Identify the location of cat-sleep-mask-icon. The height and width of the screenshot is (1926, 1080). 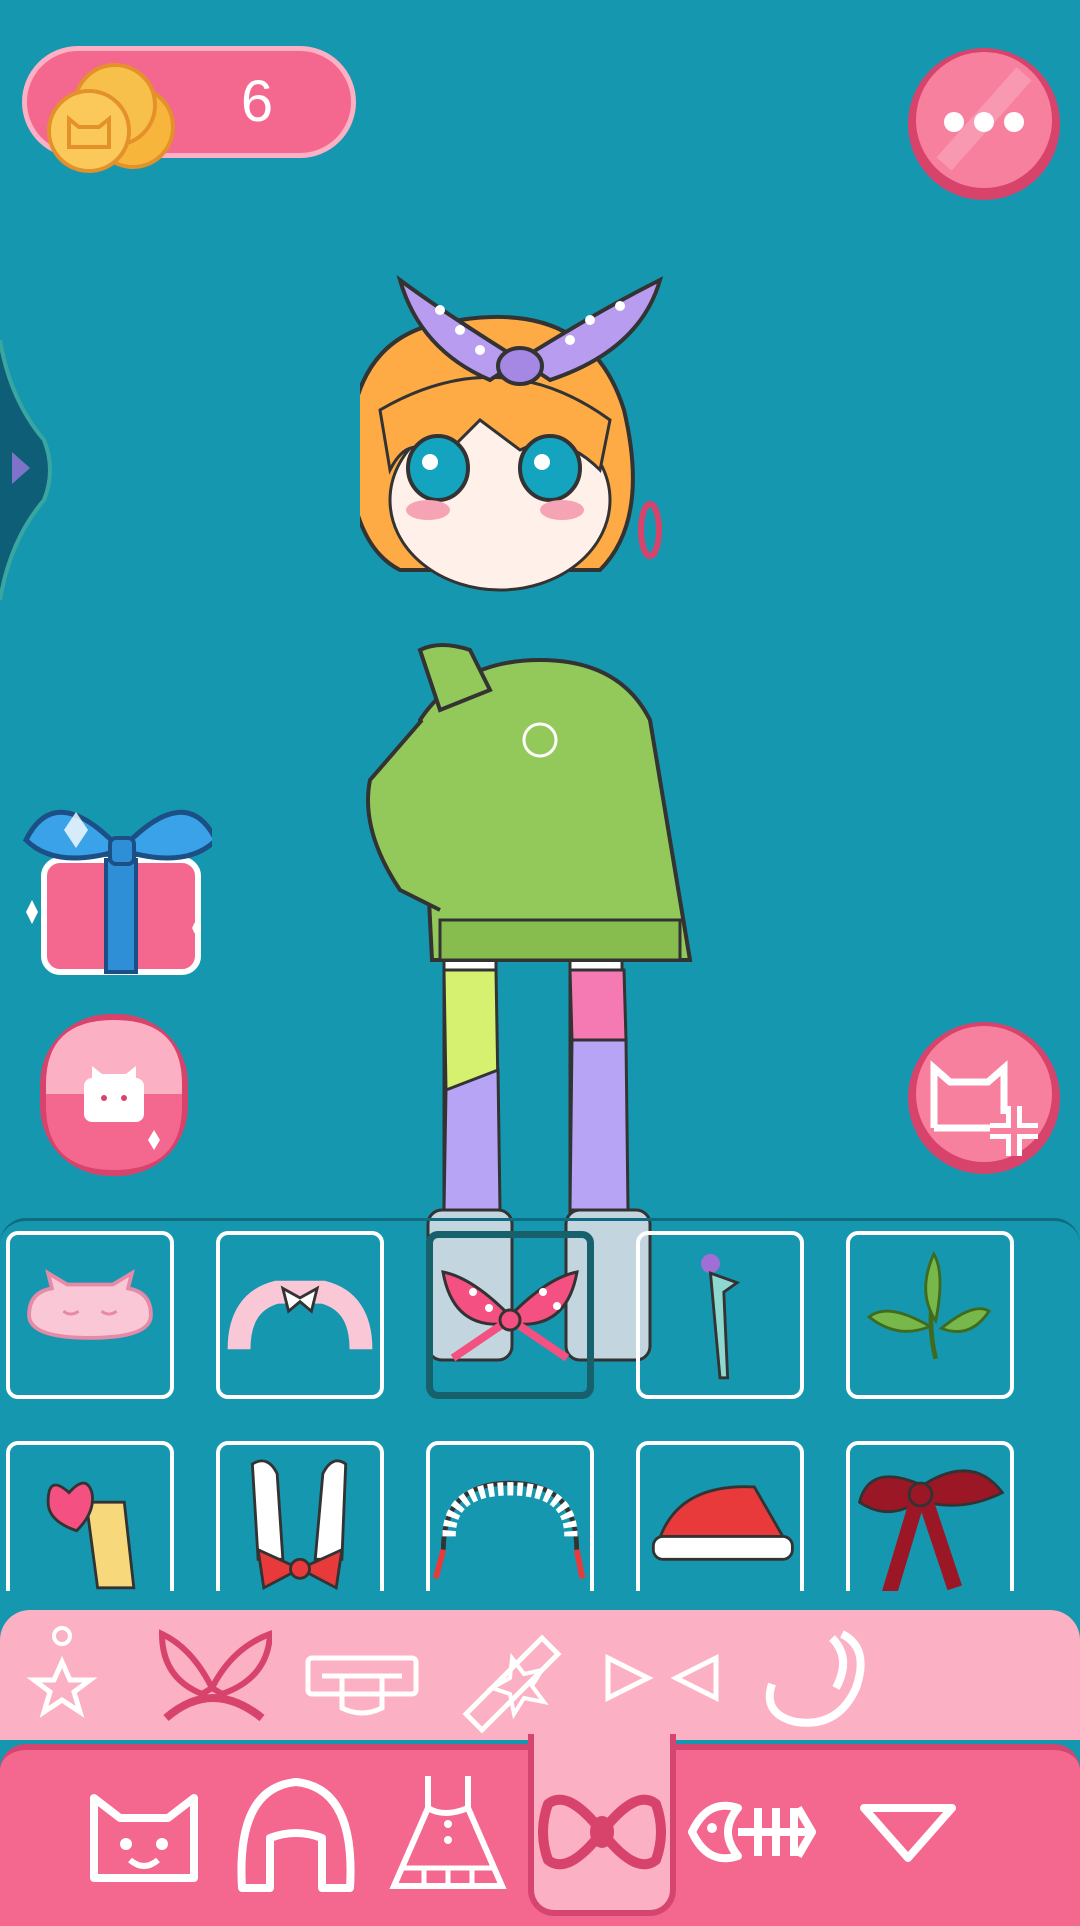
(90, 1304).